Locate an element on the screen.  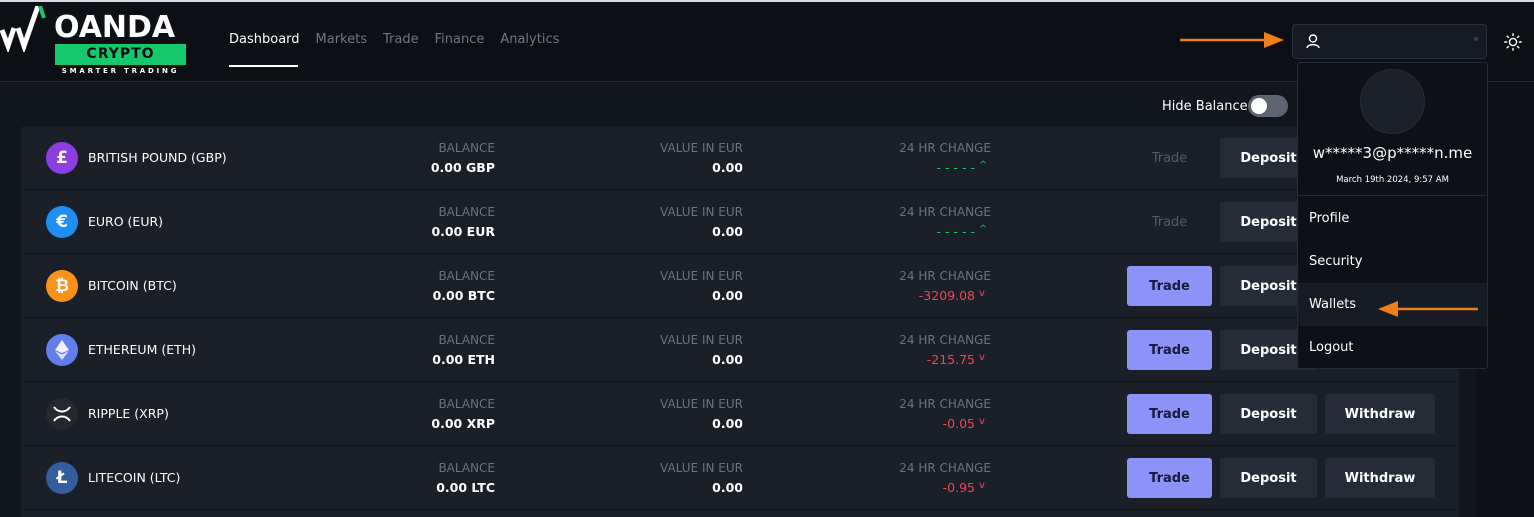
menu-divider is located at coordinates (1392, 195).